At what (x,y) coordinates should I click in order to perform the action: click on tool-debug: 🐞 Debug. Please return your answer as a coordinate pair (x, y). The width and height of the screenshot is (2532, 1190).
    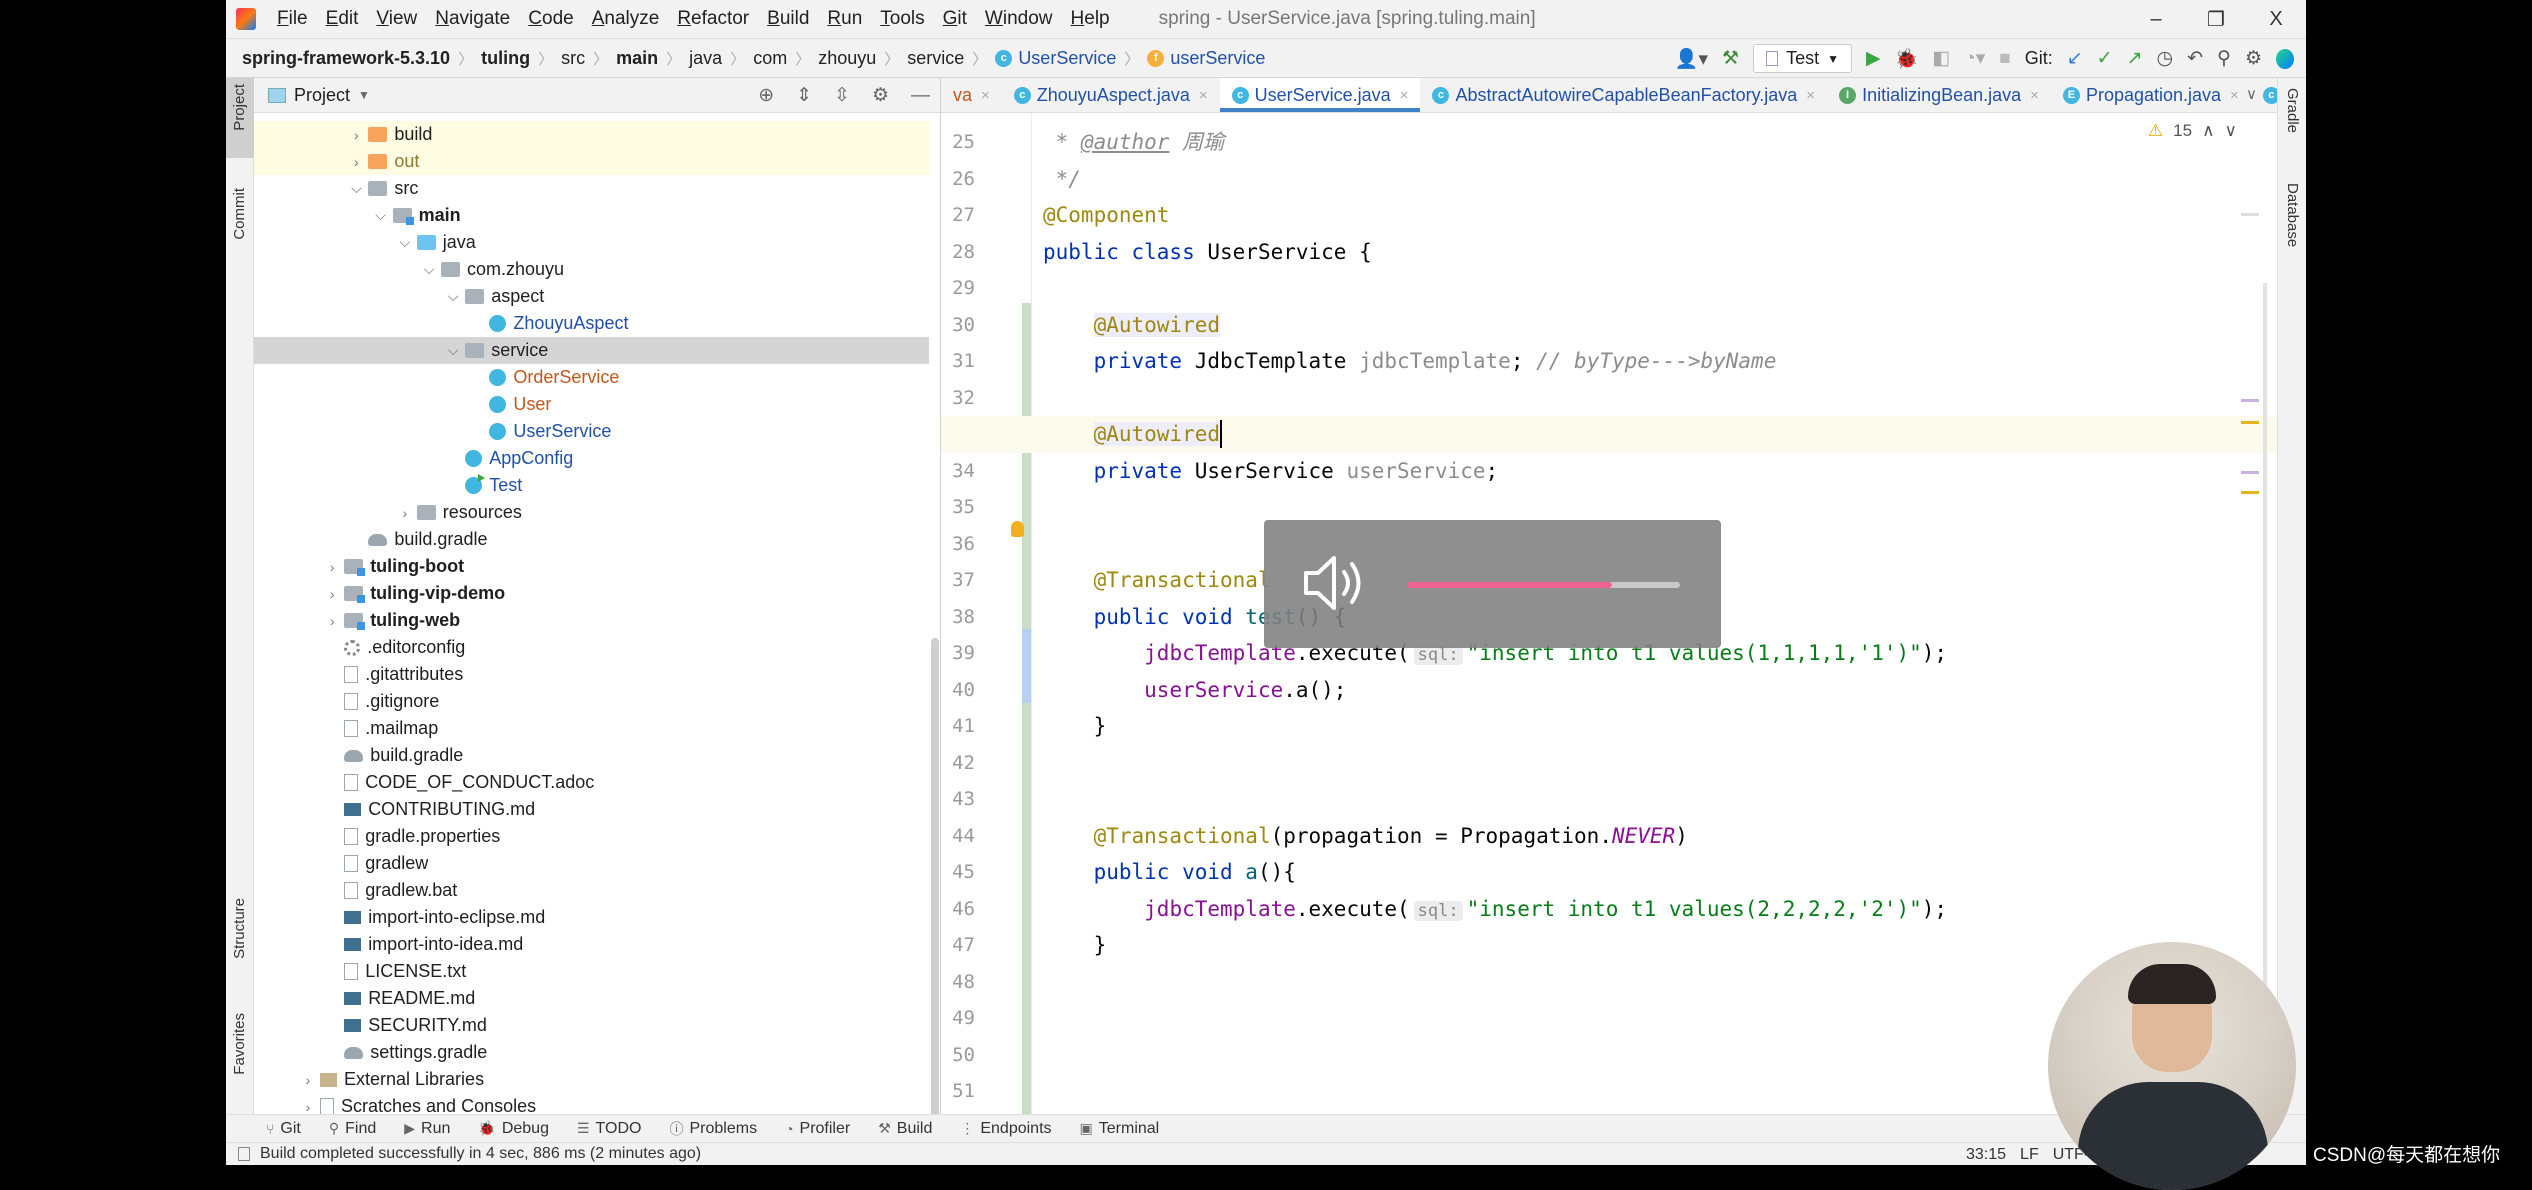
    Looking at the image, I should click on (513, 1129).